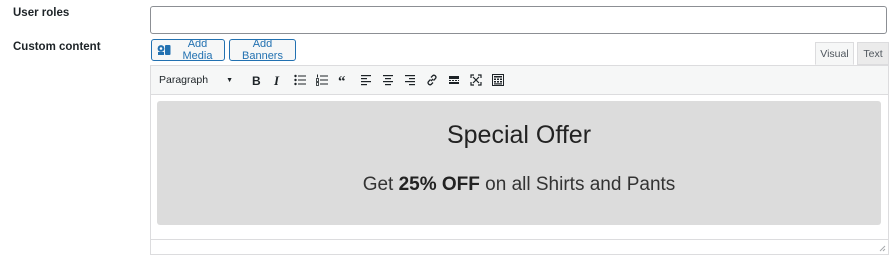  Describe the element at coordinates (41, 13) in the screenshot. I see `user-roles-label: User roles` at that location.